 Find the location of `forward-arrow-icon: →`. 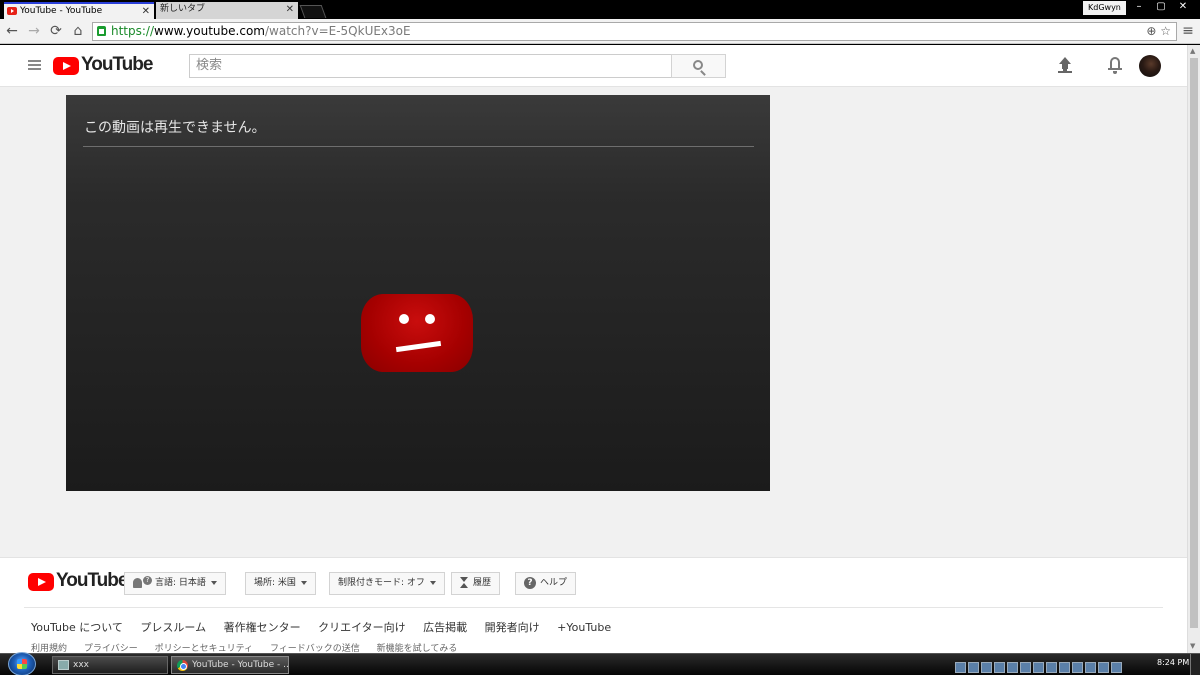

forward-arrow-icon: → is located at coordinates (34, 31).